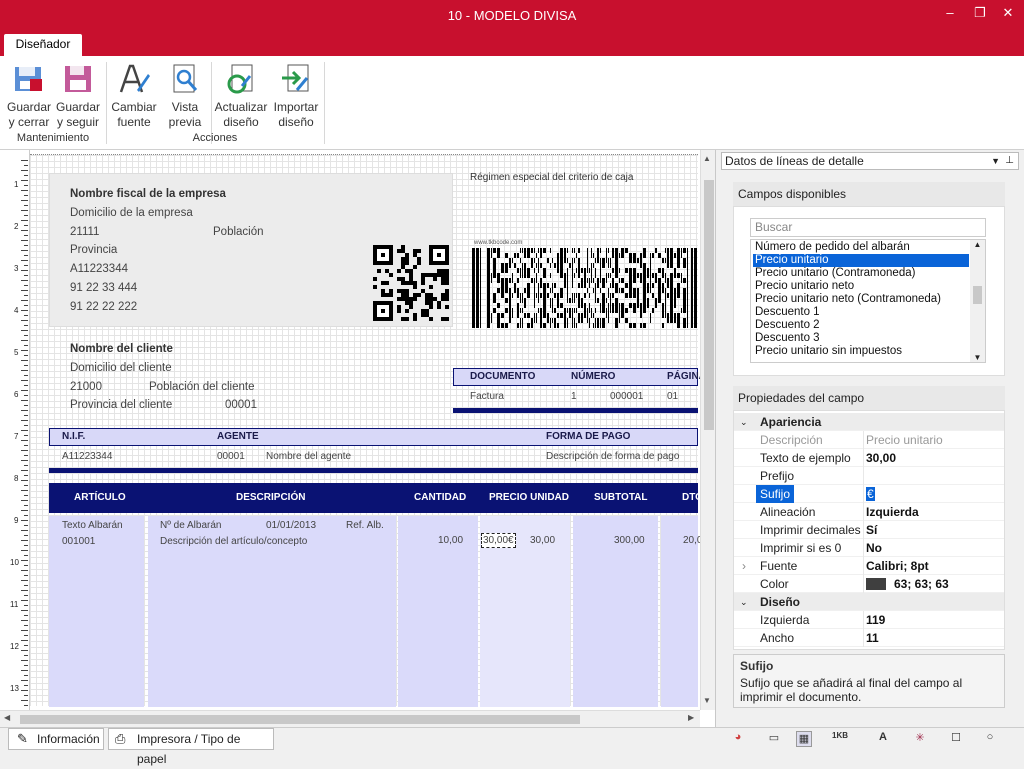 This screenshot has height=769, width=1024. Describe the element at coordinates (861, 325) in the screenshot. I see `field-list-item: Descuento 2` at that location.